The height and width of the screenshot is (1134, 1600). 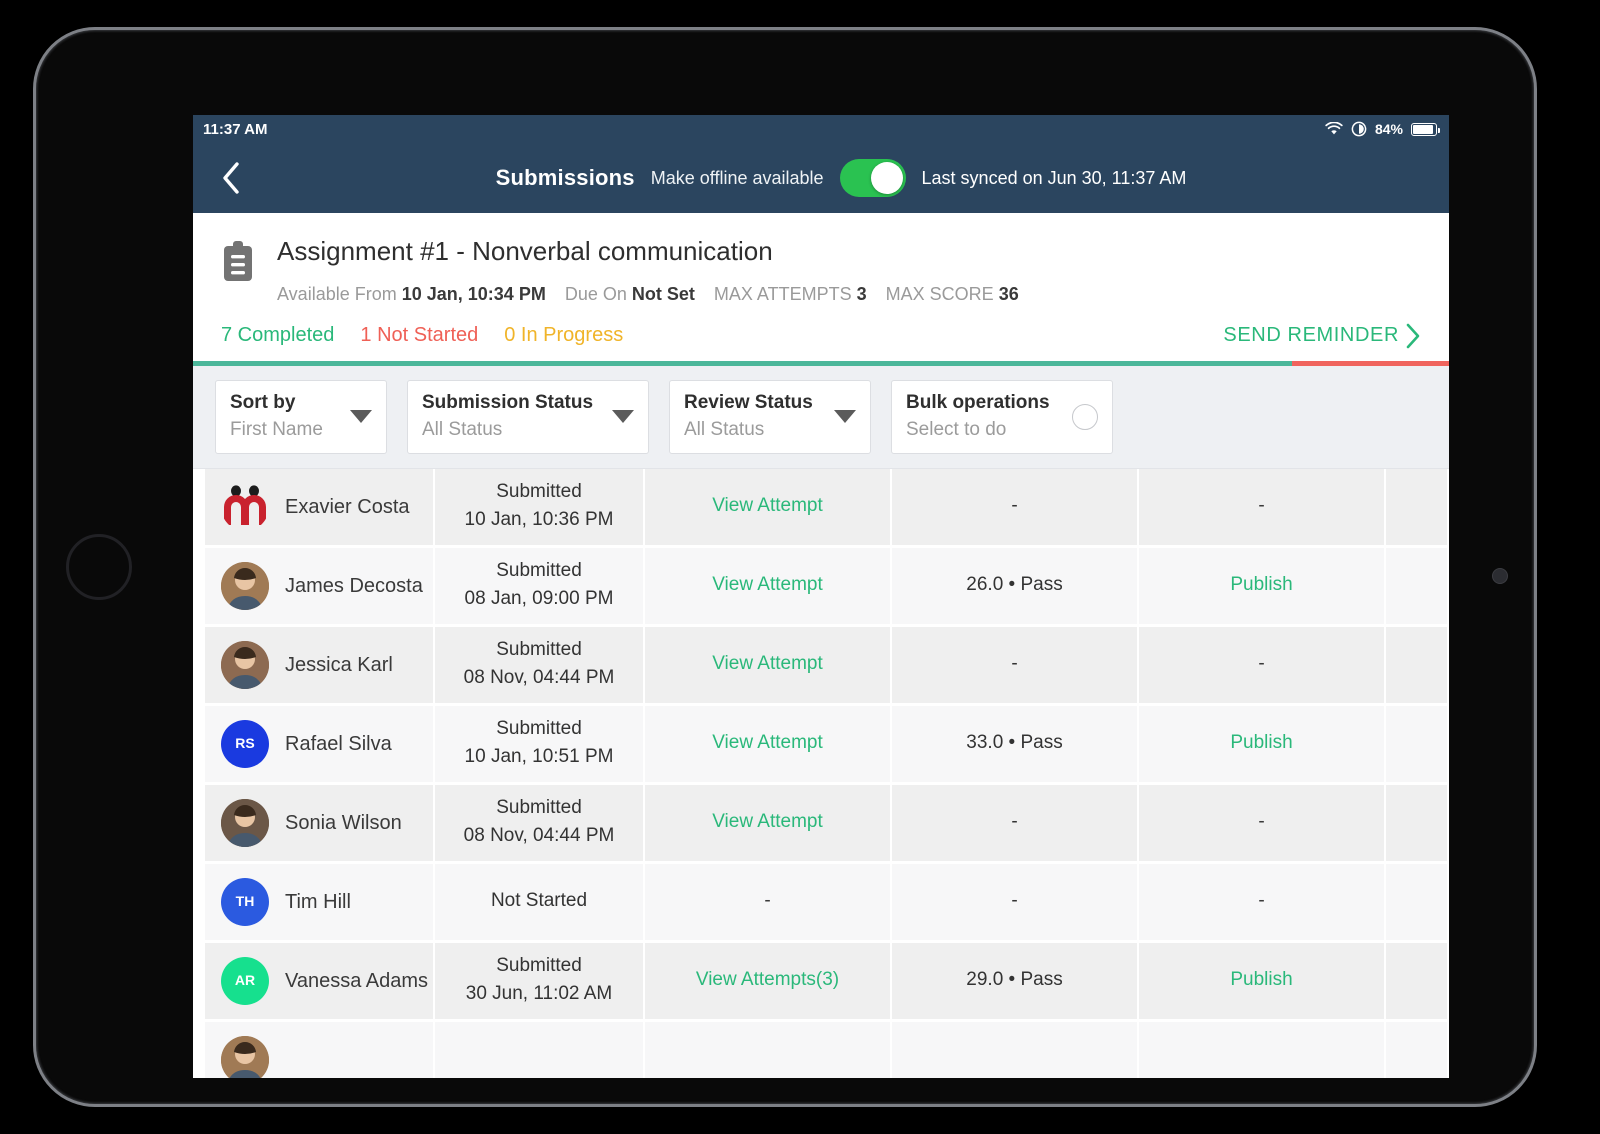 What do you see at coordinates (301, 416) in the screenshot?
I see `filter-sort-by: Sort by First Name` at bounding box center [301, 416].